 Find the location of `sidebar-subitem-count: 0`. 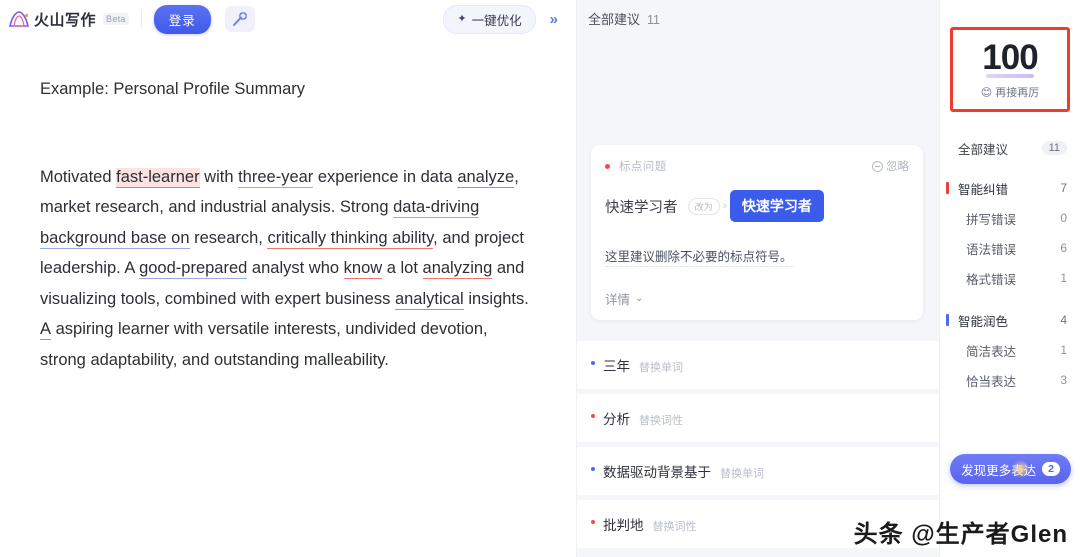

sidebar-subitem-count: 0 is located at coordinates (1063, 218).